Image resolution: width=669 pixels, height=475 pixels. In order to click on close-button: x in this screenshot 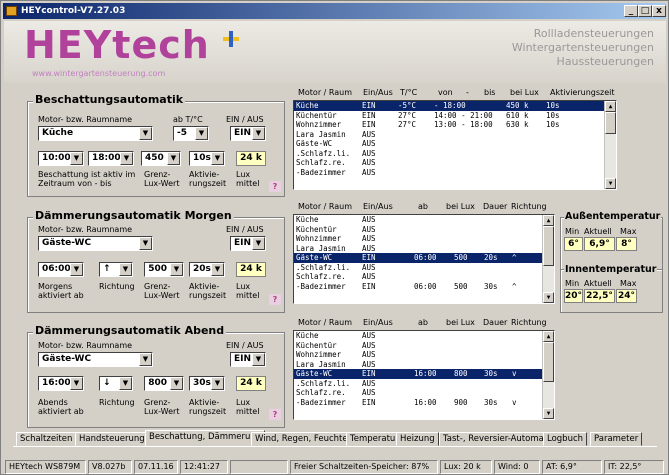, I will do `click(659, 11)`.